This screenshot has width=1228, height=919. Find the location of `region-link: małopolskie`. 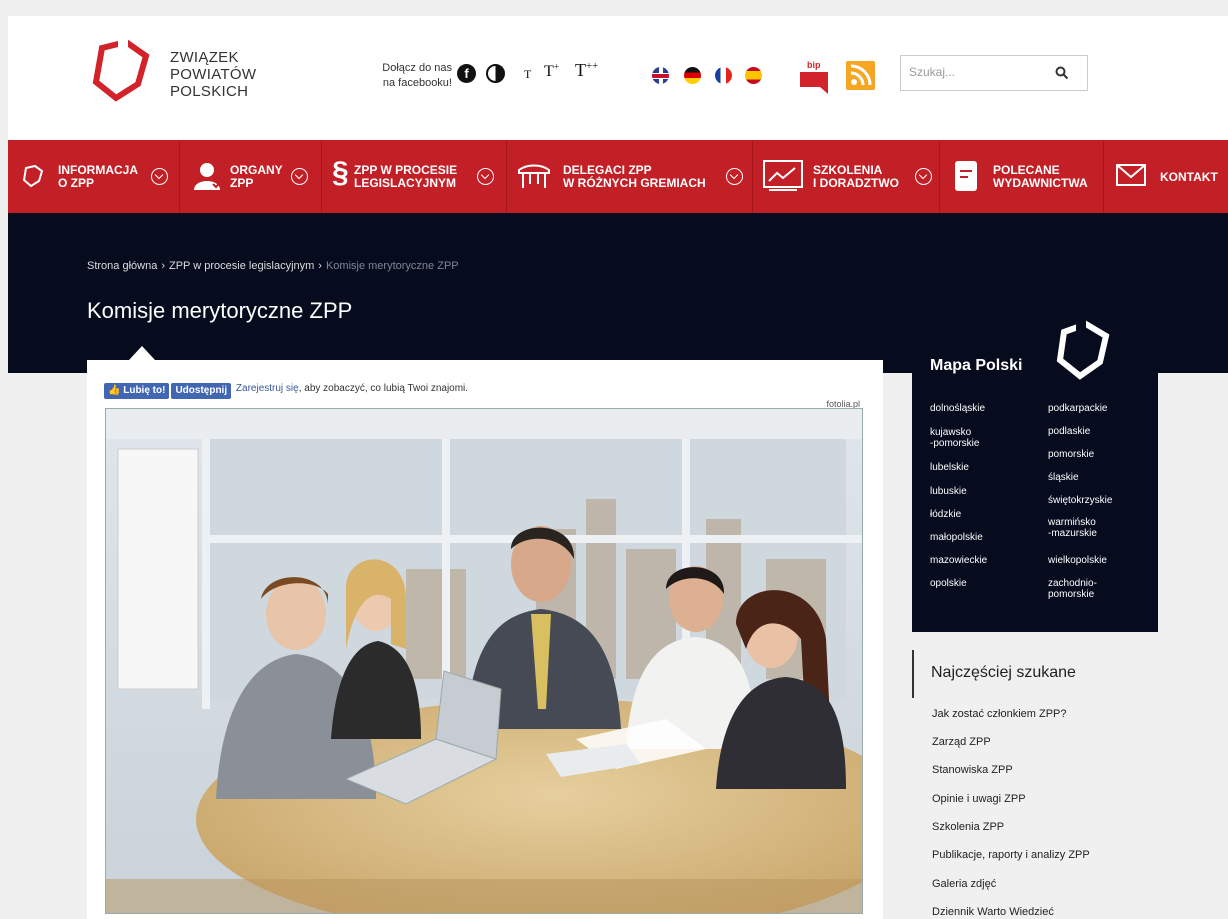

region-link: małopolskie is located at coordinates (956, 537).